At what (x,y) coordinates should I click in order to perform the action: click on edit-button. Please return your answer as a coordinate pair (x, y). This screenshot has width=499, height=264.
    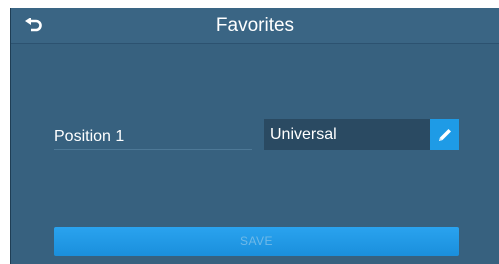
    Looking at the image, I should click on (444, 134).